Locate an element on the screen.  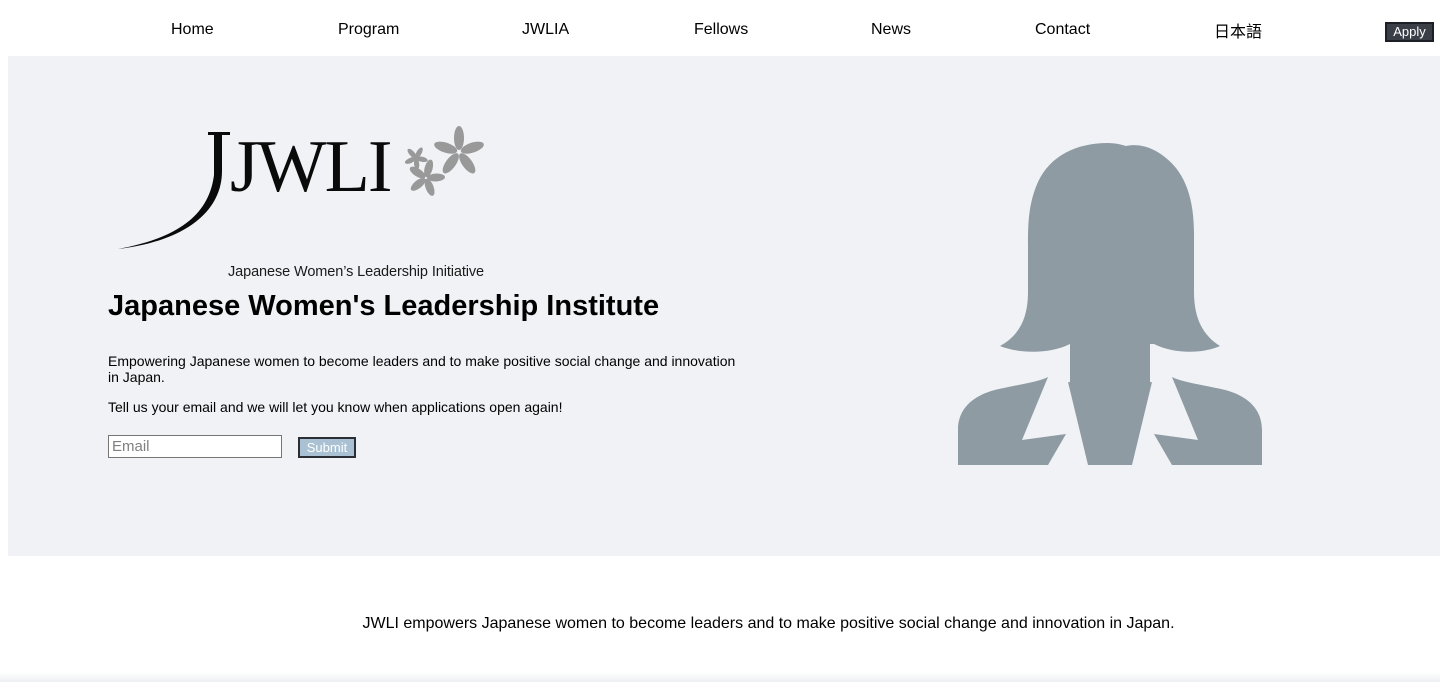
logo-wordmark: JWLI is located at coordinates (310, 167).